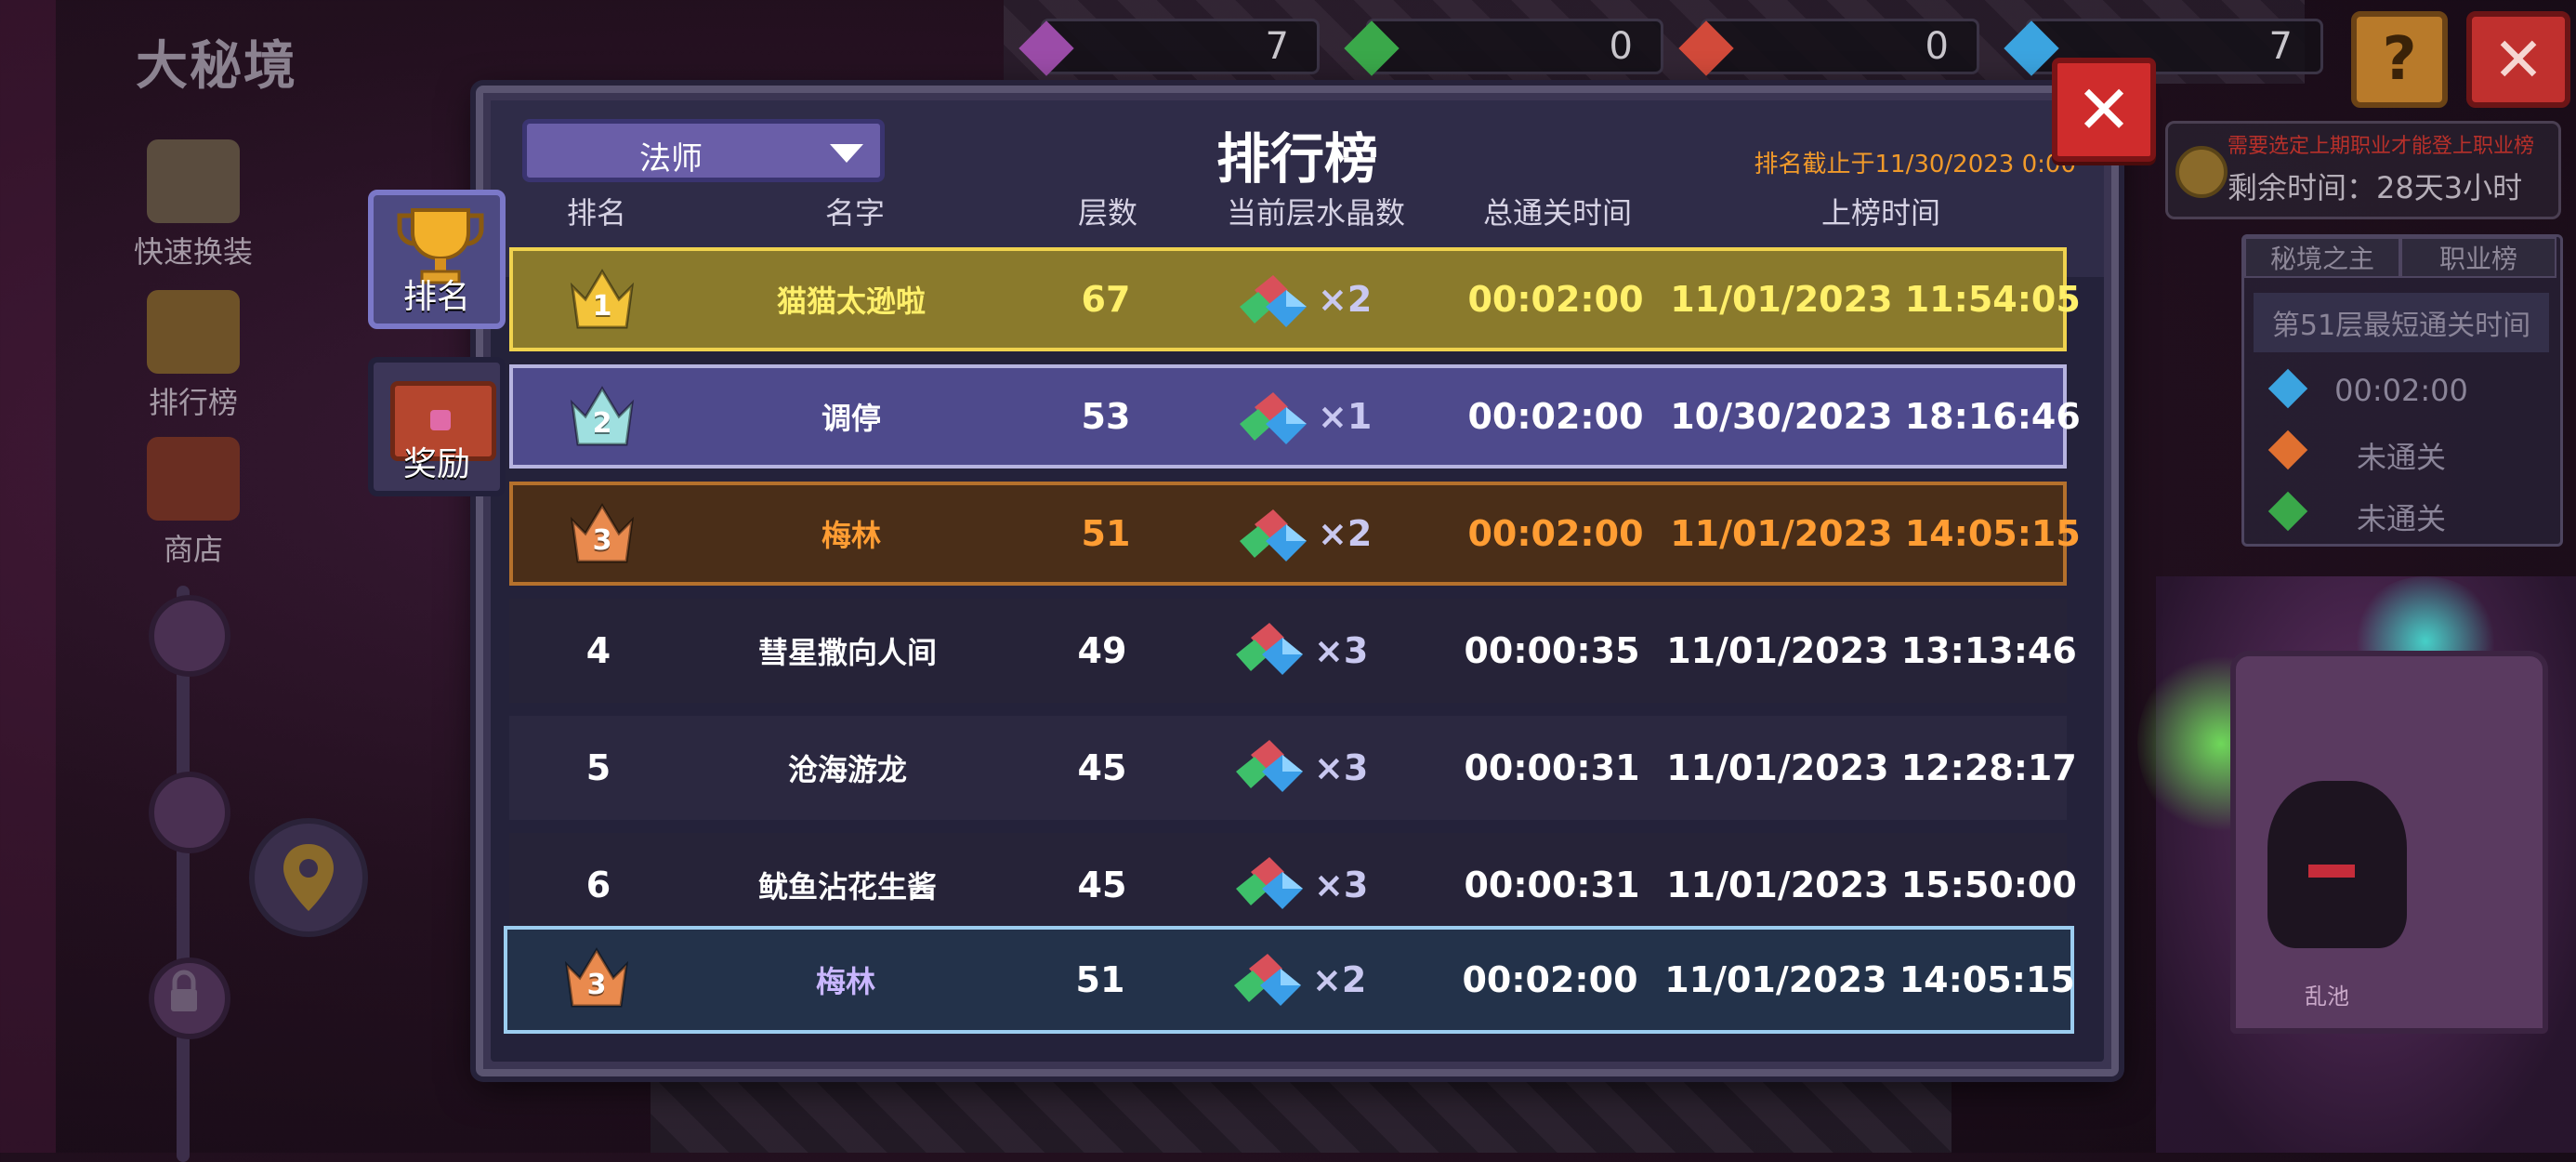 The width and height of the screenshot is (2576, 1162). Describe the element at coordinates (193, 205) in the screenshot. I see `menu-quick-equip: 快速换装` at that location.